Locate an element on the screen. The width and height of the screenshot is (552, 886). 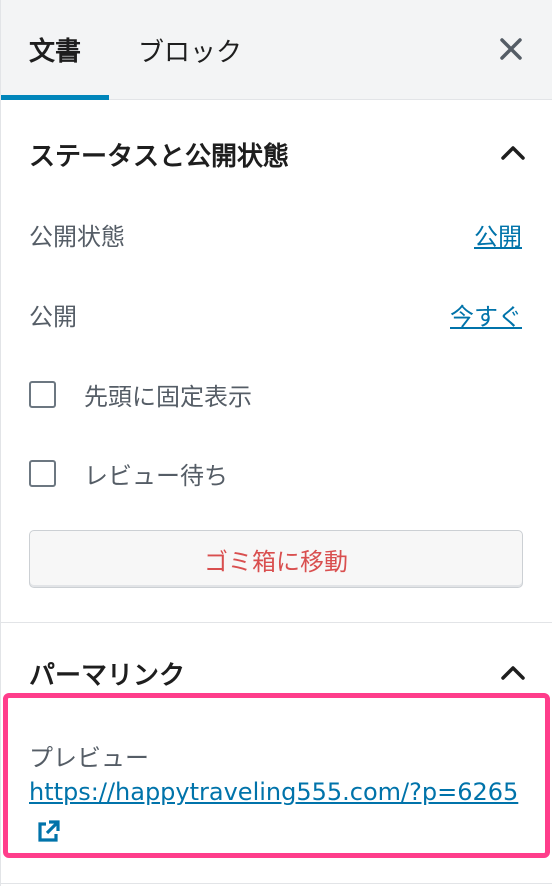
visibility-label: 公開状態 is located at coordinates (77, 237).